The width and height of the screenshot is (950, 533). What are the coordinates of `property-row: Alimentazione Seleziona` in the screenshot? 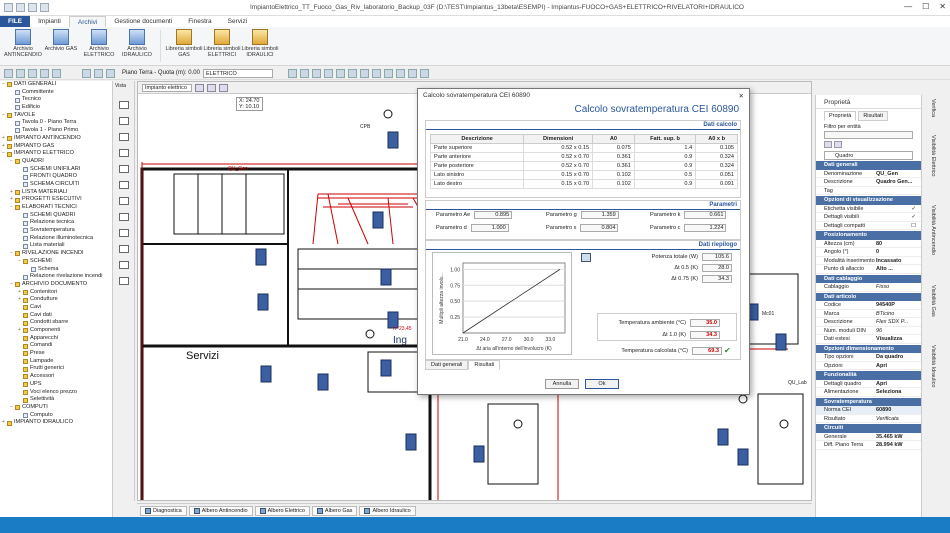 It's located at (868, 392).